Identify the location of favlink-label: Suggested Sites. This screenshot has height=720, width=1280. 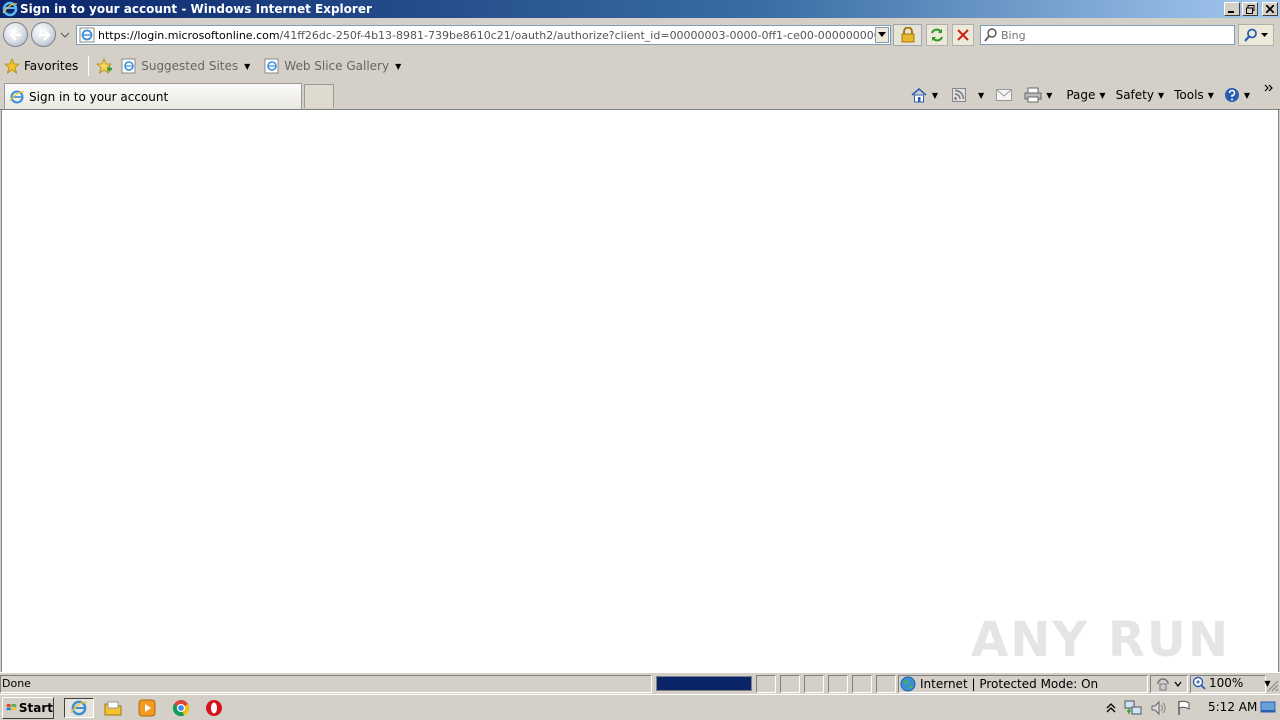
(190, 66).